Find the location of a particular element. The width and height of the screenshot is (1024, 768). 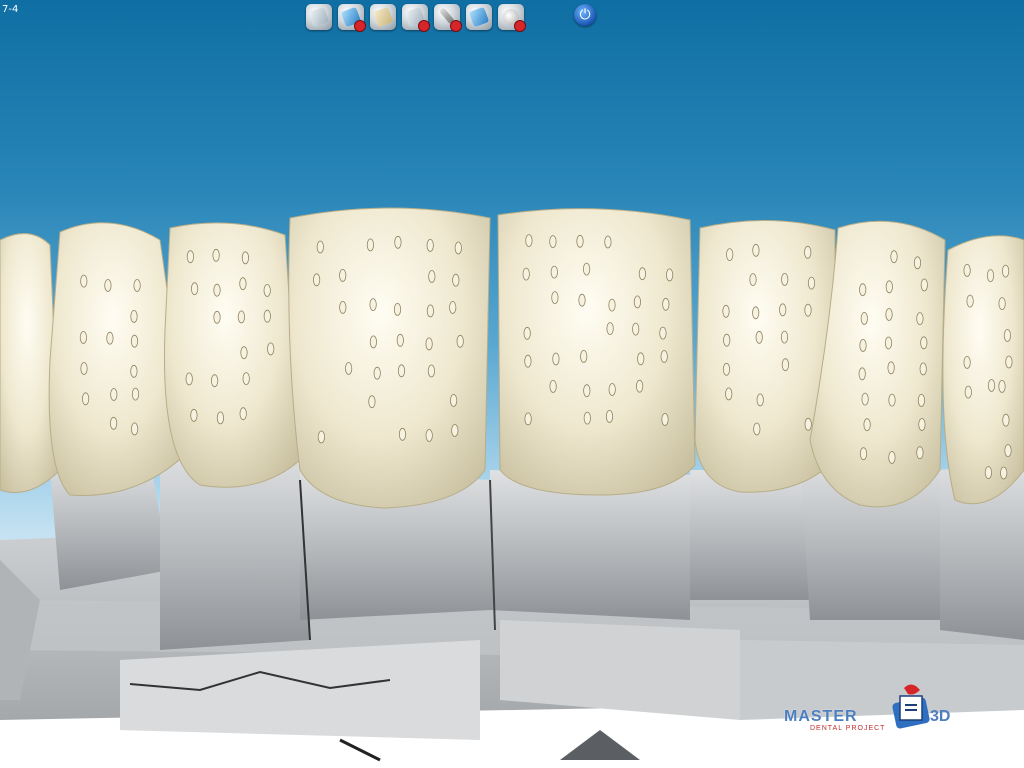

layer-tool-icon is located at coordinates (479, 17).